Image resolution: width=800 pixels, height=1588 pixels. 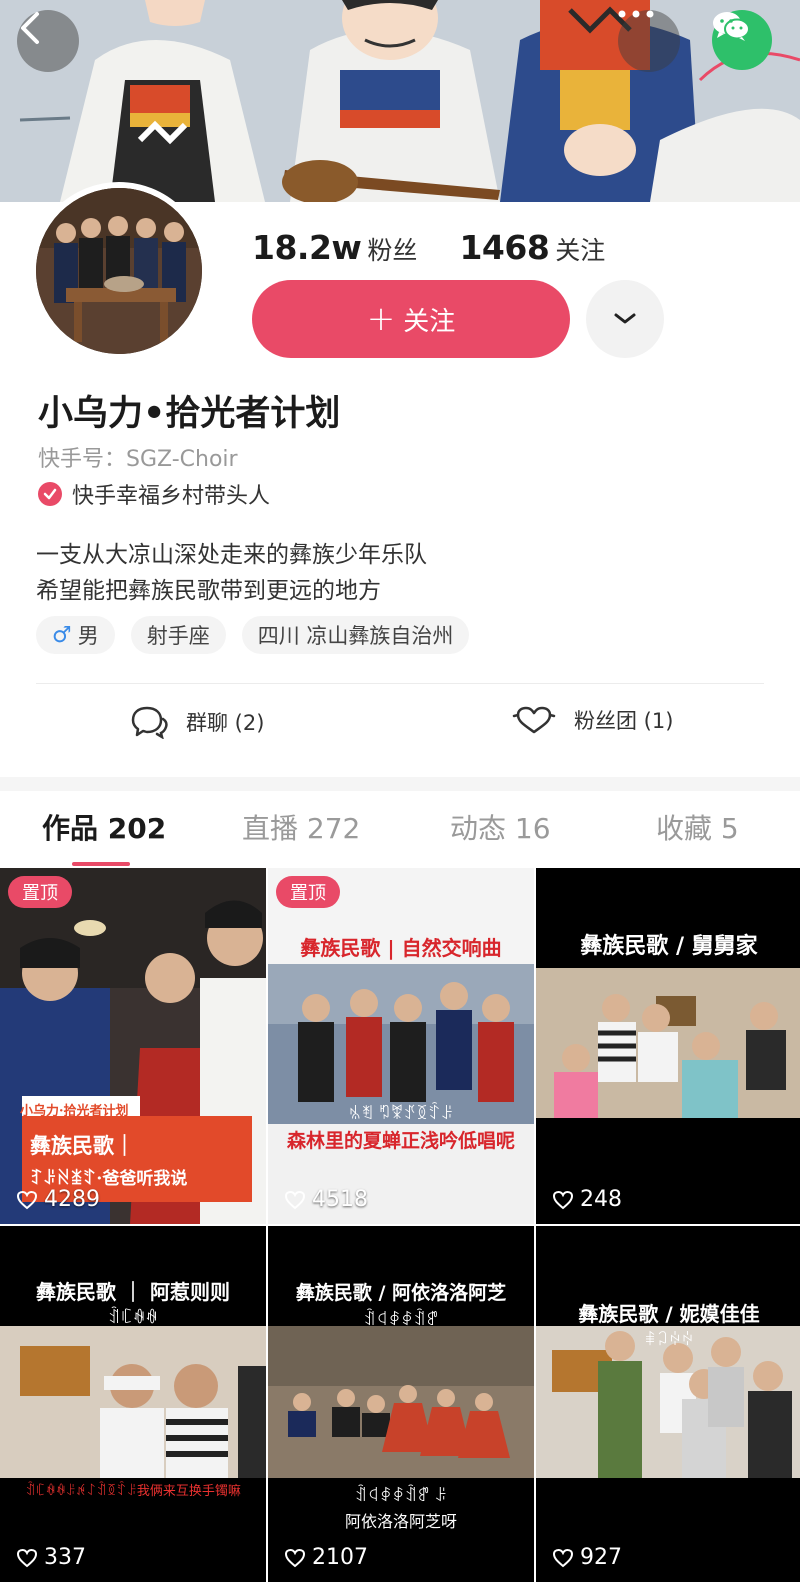 What do you see at coordinates (401, 1319) in the screenshot?
I see `video-overlay-text: ꀉꒉꇉꇉꀉꍗ` at bounding box center [401, 1319].